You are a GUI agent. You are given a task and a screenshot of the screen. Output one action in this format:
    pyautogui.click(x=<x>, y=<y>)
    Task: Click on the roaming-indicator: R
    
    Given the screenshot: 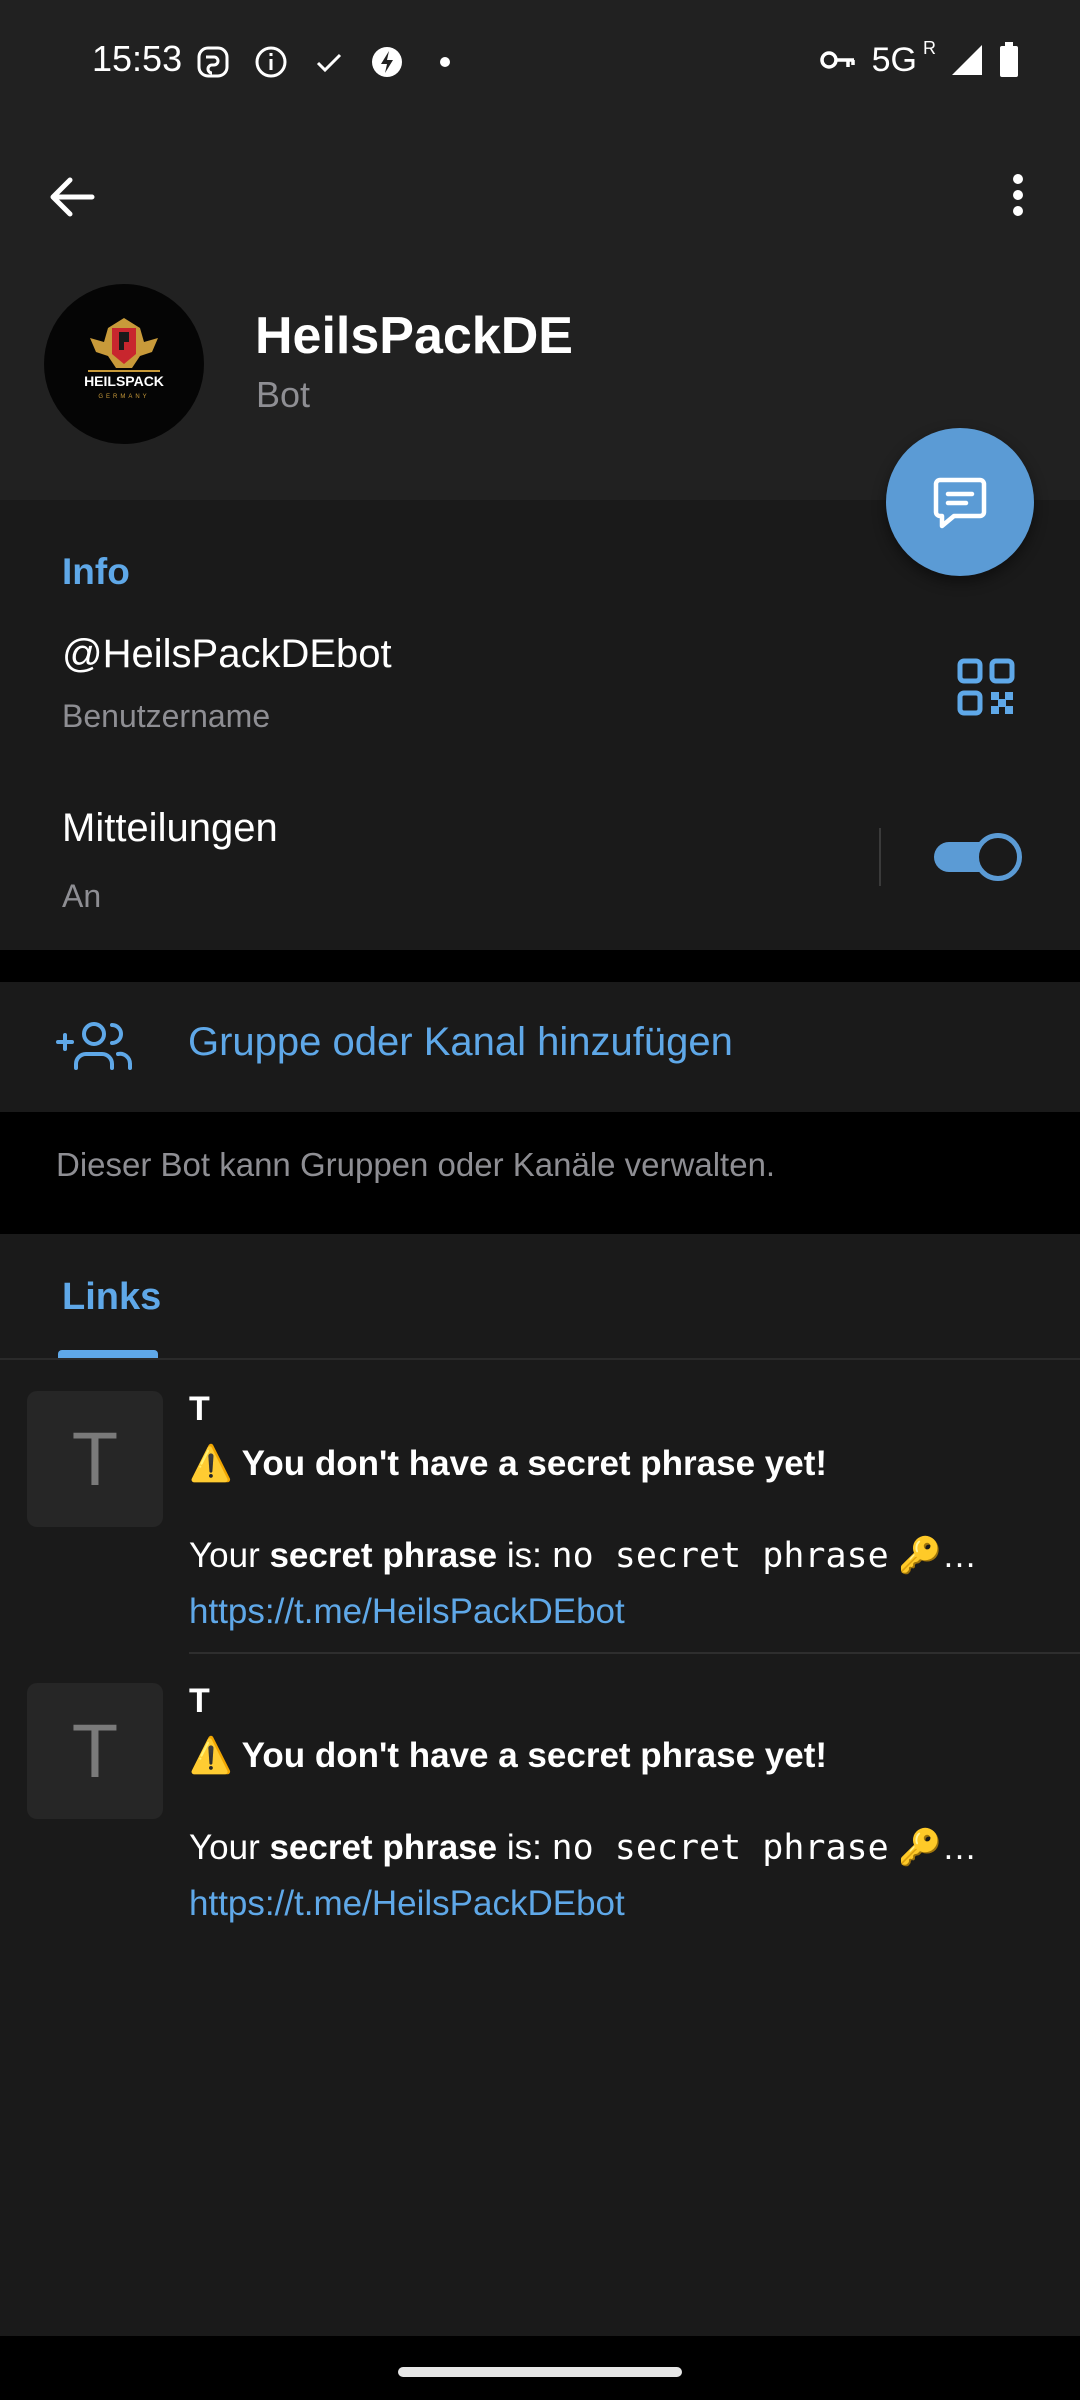 What is the action you would take?
    pyautogui.click(x=929, y=47)
    